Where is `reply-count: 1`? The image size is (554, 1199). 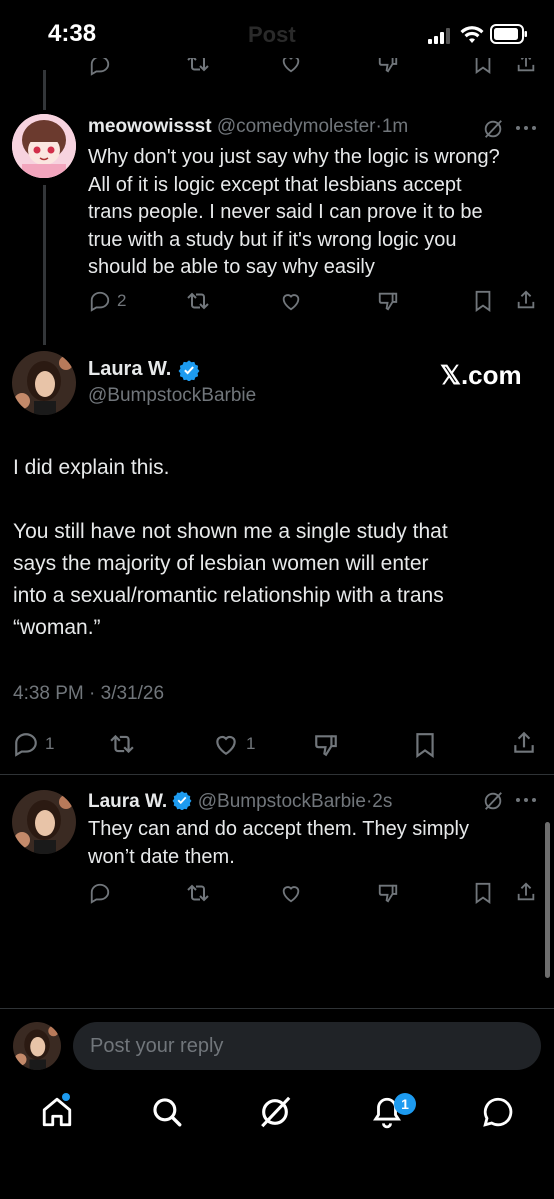 reply-count: 1 is located at coordinates (50, 743).